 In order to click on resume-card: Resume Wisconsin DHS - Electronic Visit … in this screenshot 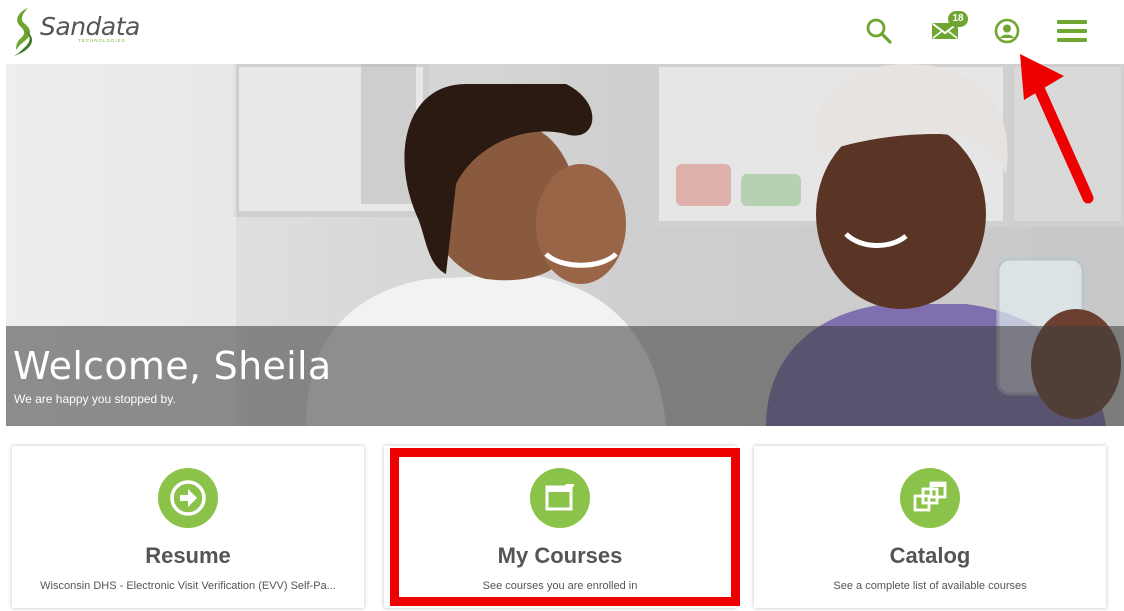, I will do `click(188, 527)`.